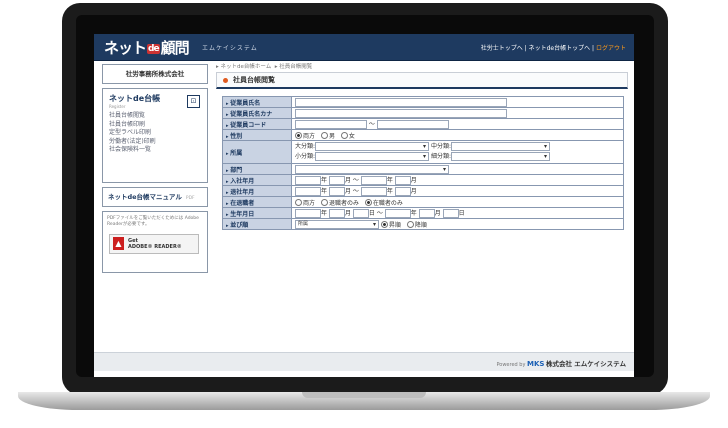  I want to click on brand-text-left: ネット, so click(125, 48).